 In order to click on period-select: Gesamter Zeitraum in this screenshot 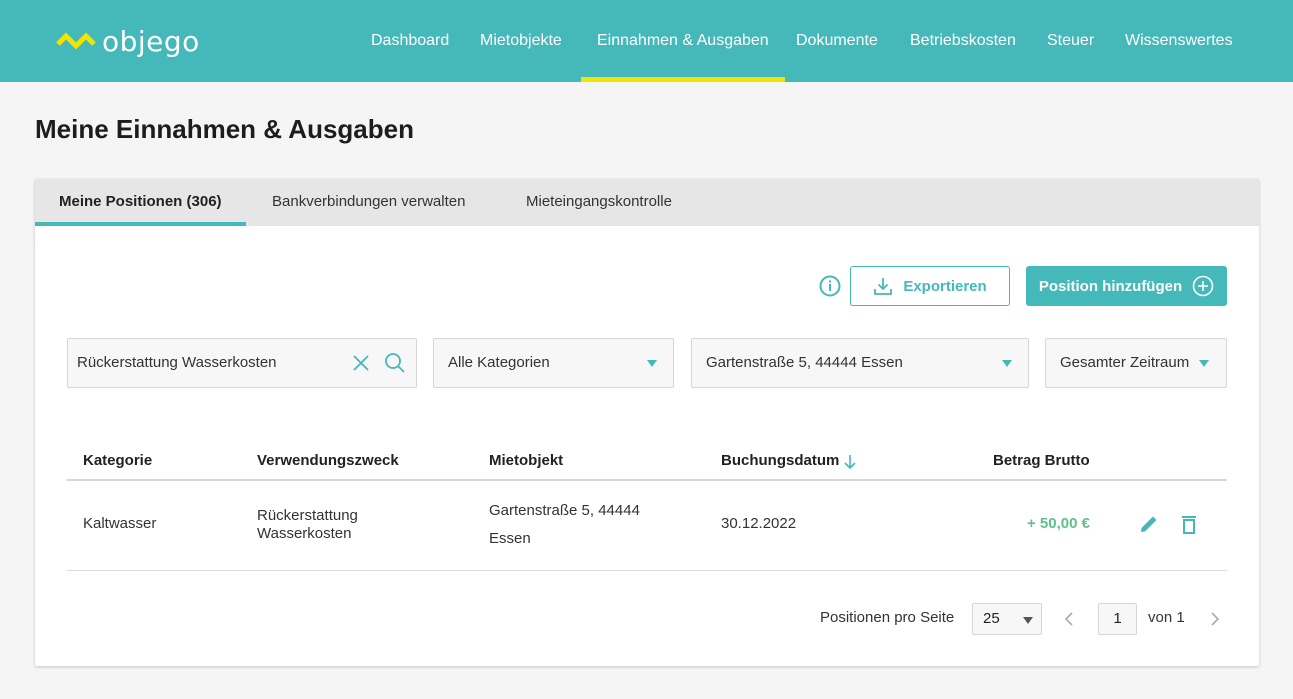, I will do `click(1136, 363)`.